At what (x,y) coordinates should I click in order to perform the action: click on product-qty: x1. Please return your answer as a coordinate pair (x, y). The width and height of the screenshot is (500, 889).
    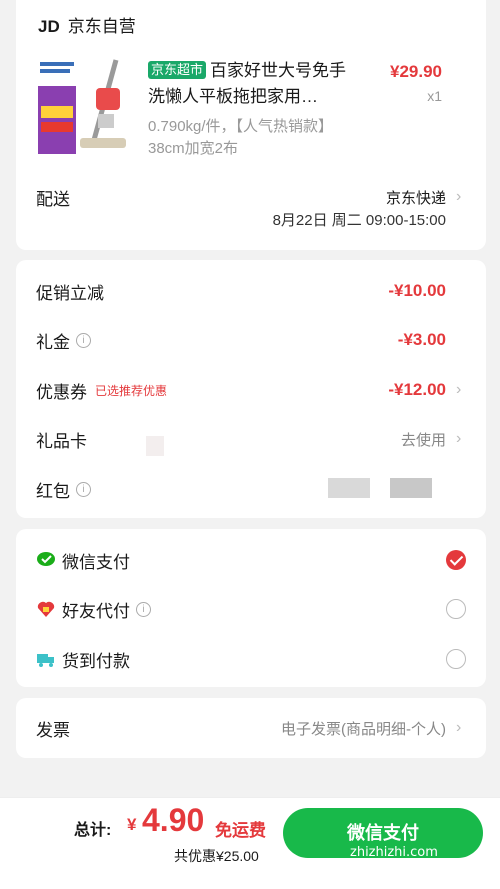
    Looking at the image, I should click on (434, 96).